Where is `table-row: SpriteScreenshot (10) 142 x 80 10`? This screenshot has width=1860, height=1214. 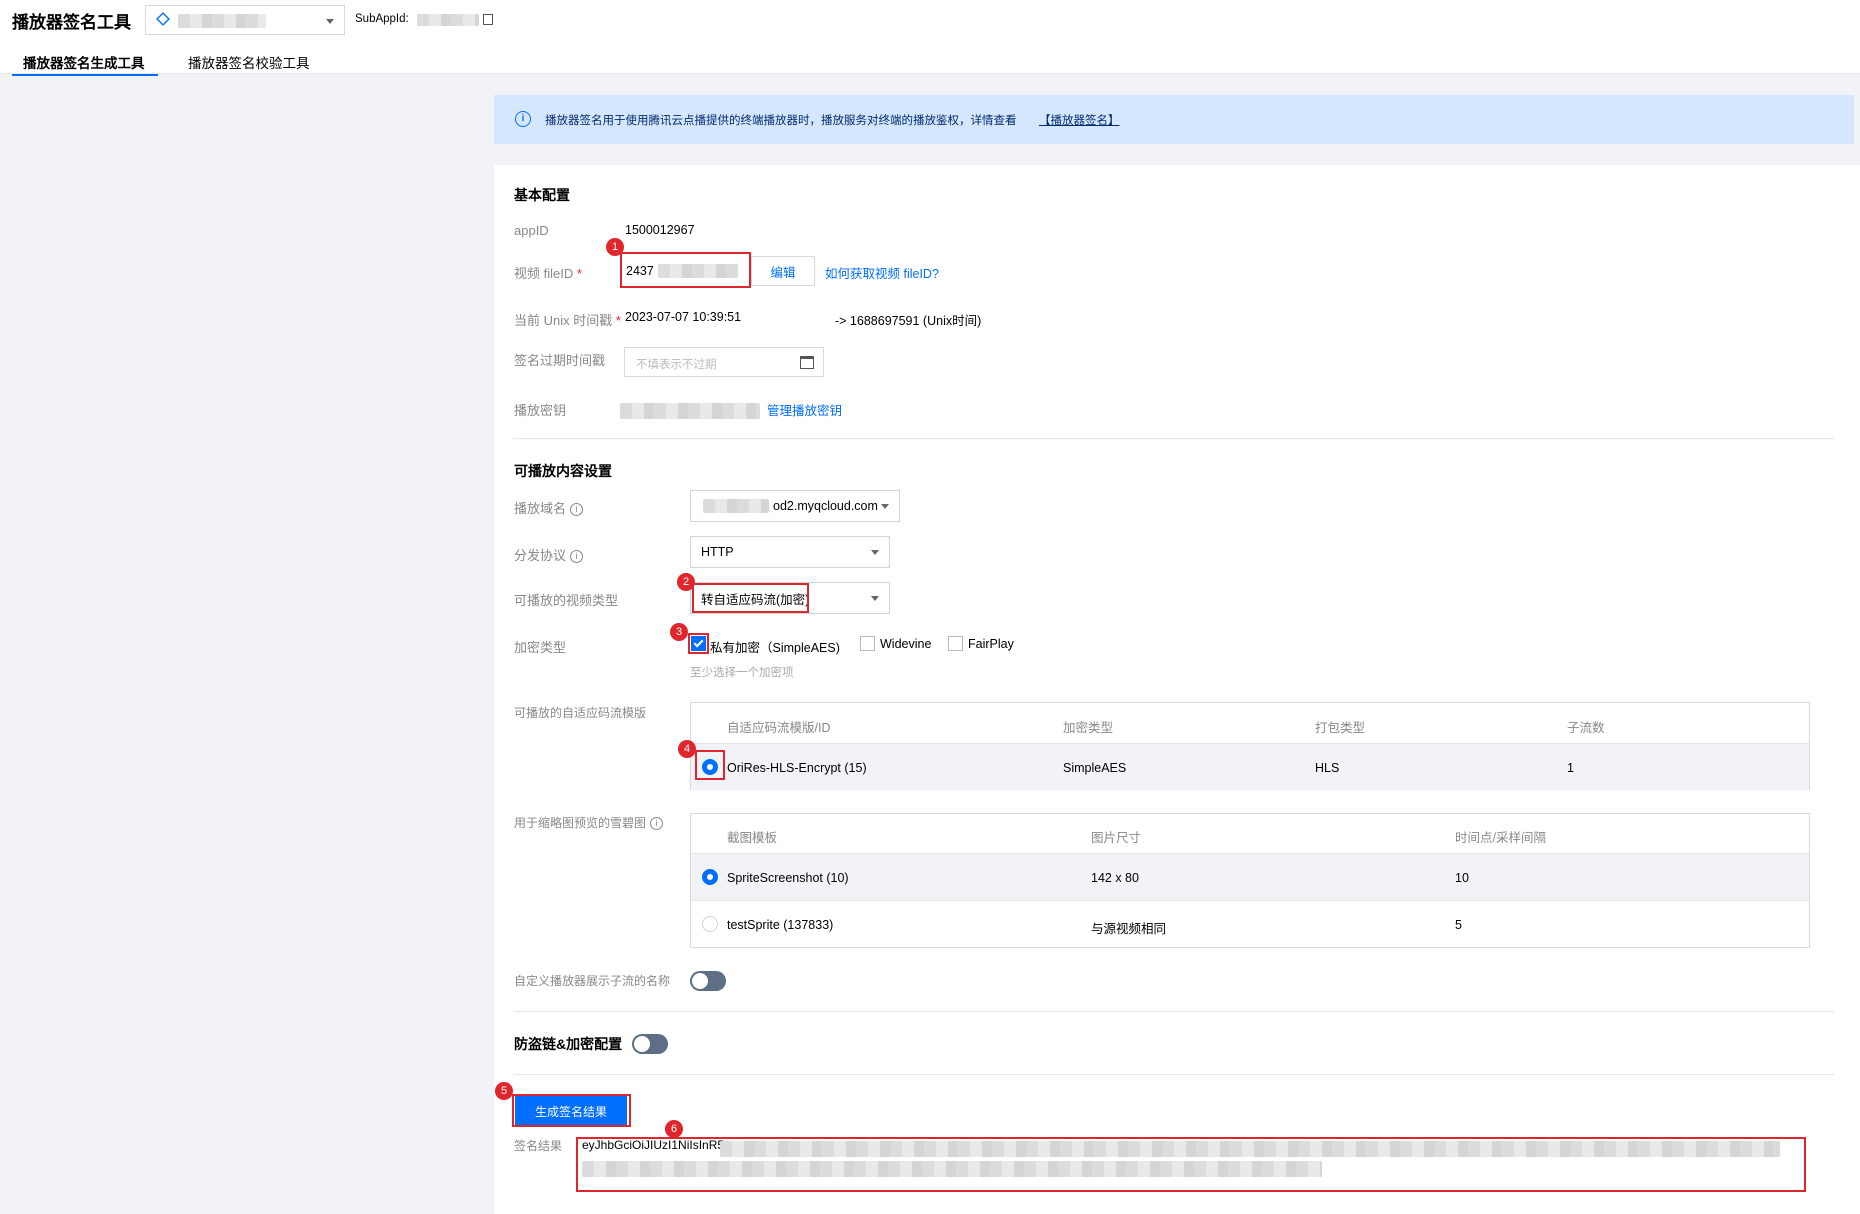 table-row: SpriteScreenshot (10) 142 x 80 10 is located at coordinates (1250, 877).